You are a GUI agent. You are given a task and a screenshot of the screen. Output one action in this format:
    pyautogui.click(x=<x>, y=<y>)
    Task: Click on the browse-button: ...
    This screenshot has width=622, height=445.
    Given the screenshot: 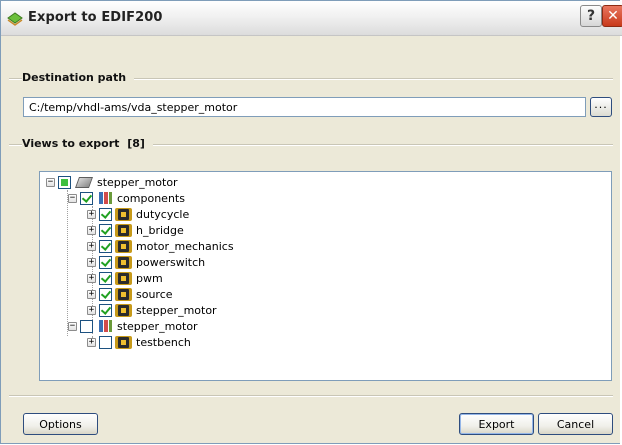 What is the action you would take?
    pyautogui.click(x=601, y=107)
    